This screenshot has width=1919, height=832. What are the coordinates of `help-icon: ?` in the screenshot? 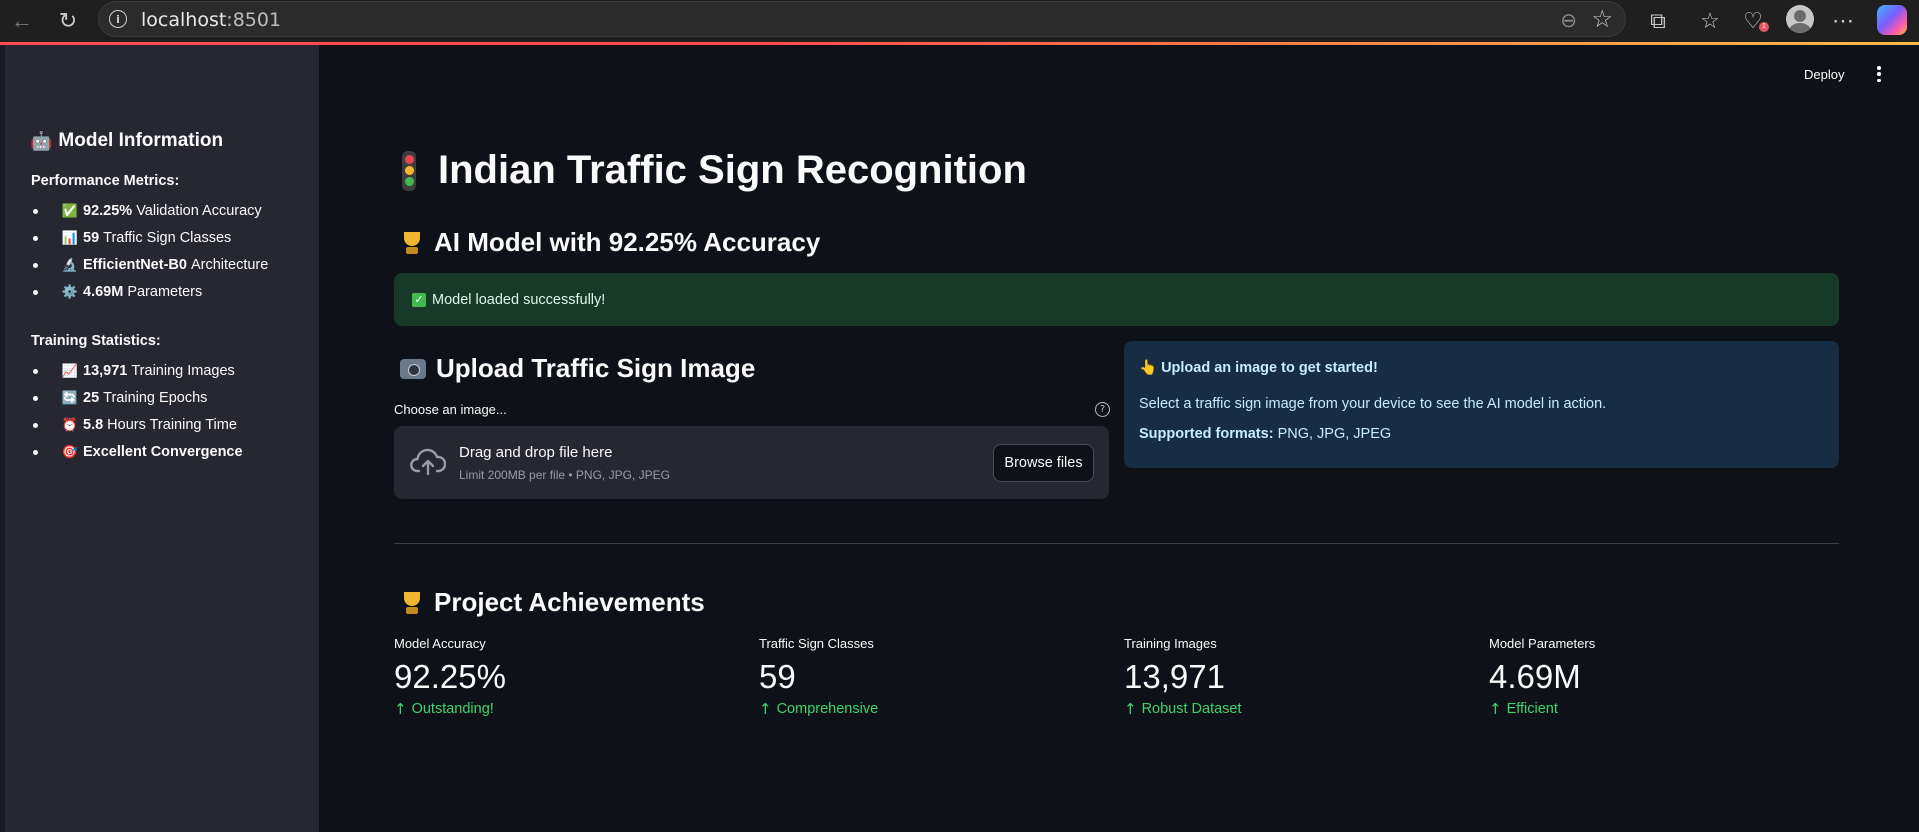 It's located at (1102, 409).